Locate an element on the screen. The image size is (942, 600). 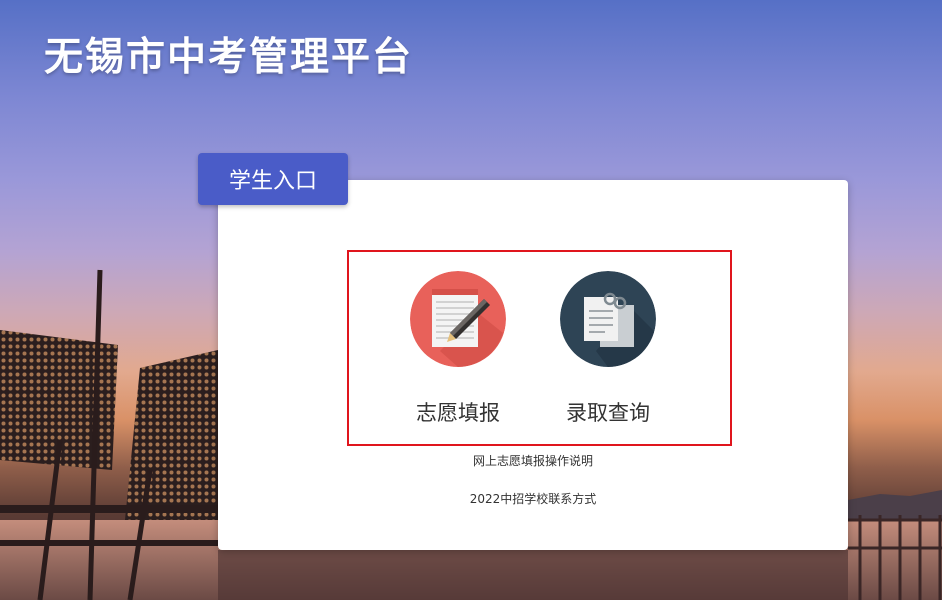
pen-notepad-icon is located at coordinates (458, 319).